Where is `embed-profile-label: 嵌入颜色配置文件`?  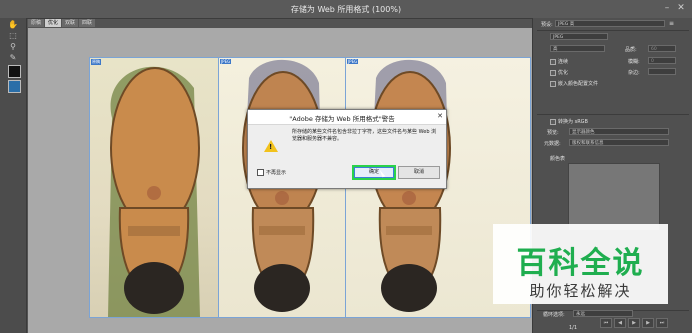
embed-profile-label: 嵌入颜色配置文件 is located at coordinates (578, 84).